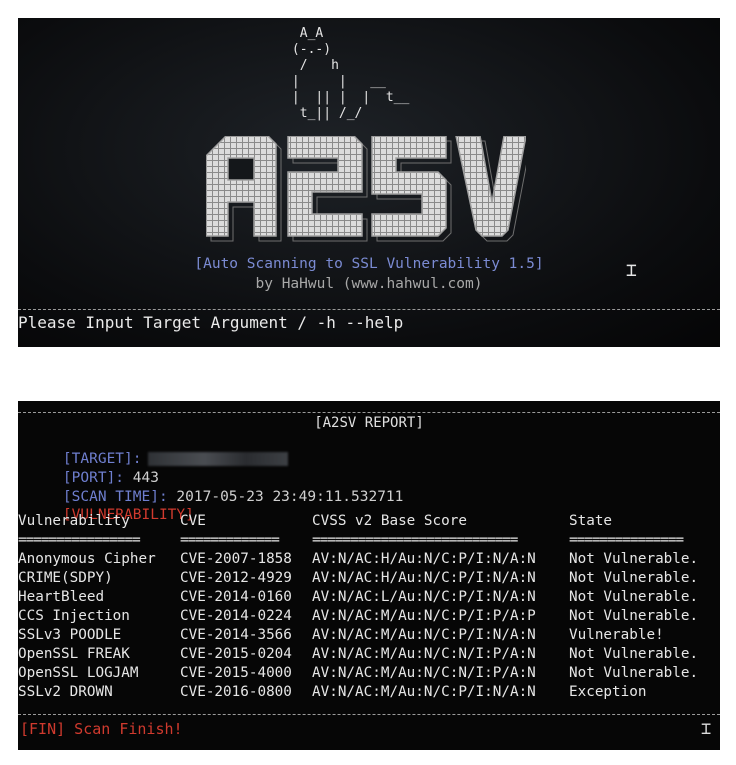  Describe the element at coordinates (389, 520) in the screenshot. I see `col-header-cvss: CVSS v2 Base Score` at that location.